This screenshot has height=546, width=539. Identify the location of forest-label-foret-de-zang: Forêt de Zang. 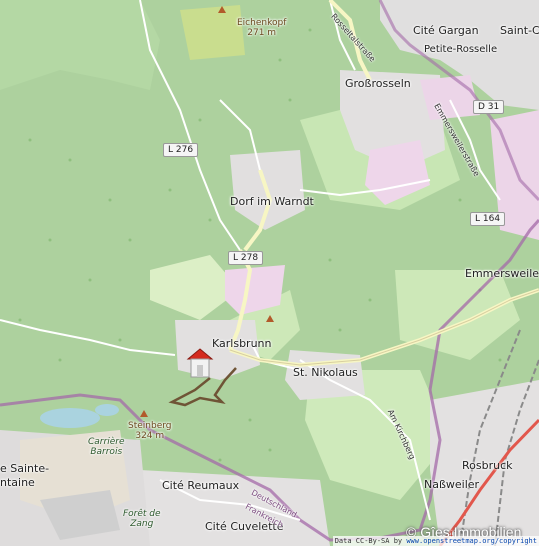
(142, 519).